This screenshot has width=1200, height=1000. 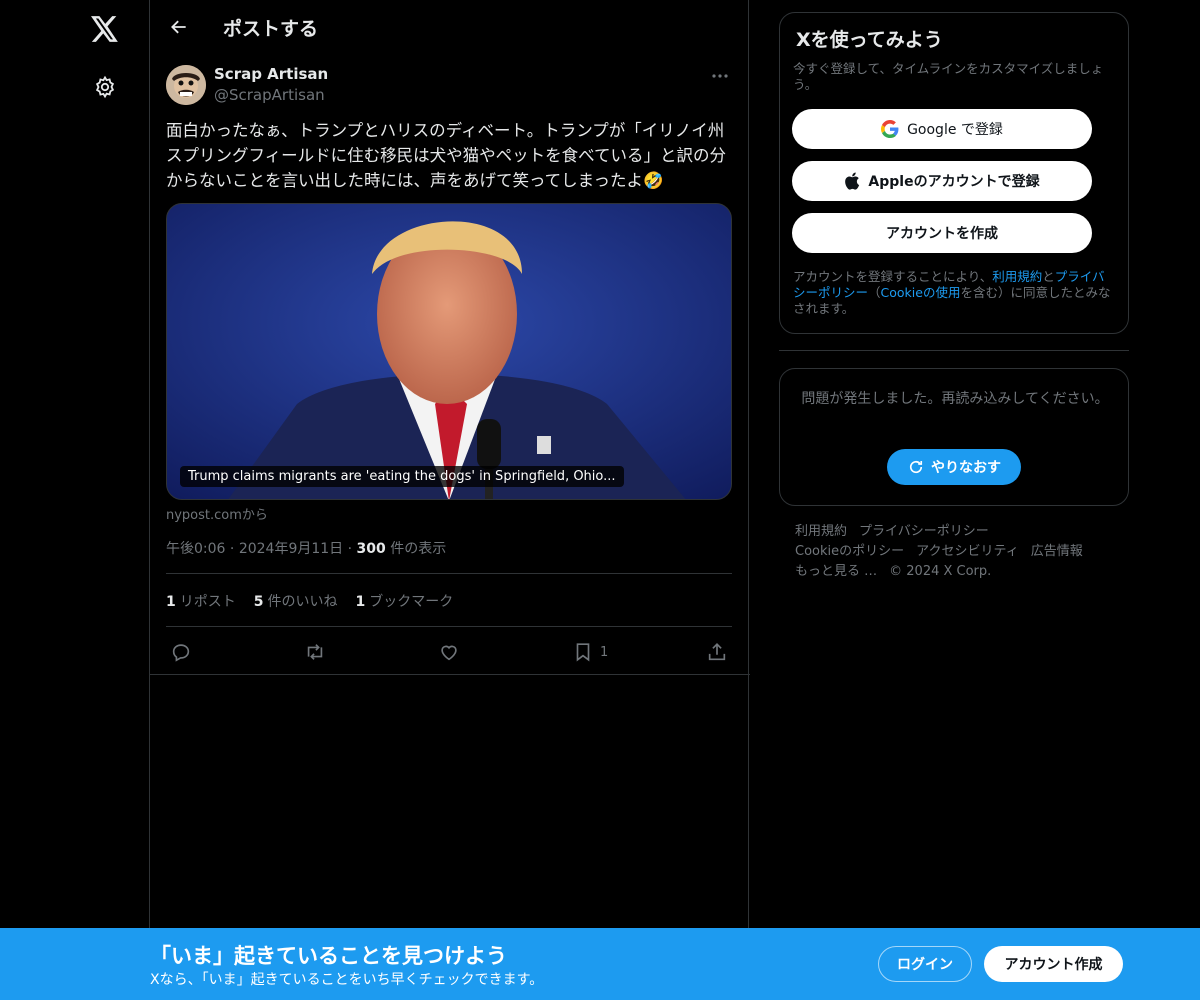 What do you see at coordinates (925, 964) in the screenshot?
I see `login-button: ログイン` at bounding box center [925, 964].